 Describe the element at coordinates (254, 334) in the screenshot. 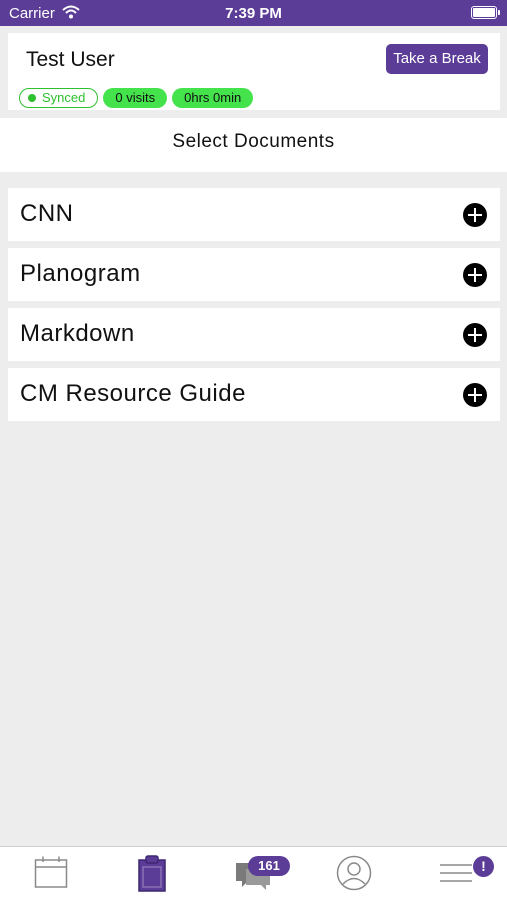

I see `document-item-markdown: Markdown` at that location.